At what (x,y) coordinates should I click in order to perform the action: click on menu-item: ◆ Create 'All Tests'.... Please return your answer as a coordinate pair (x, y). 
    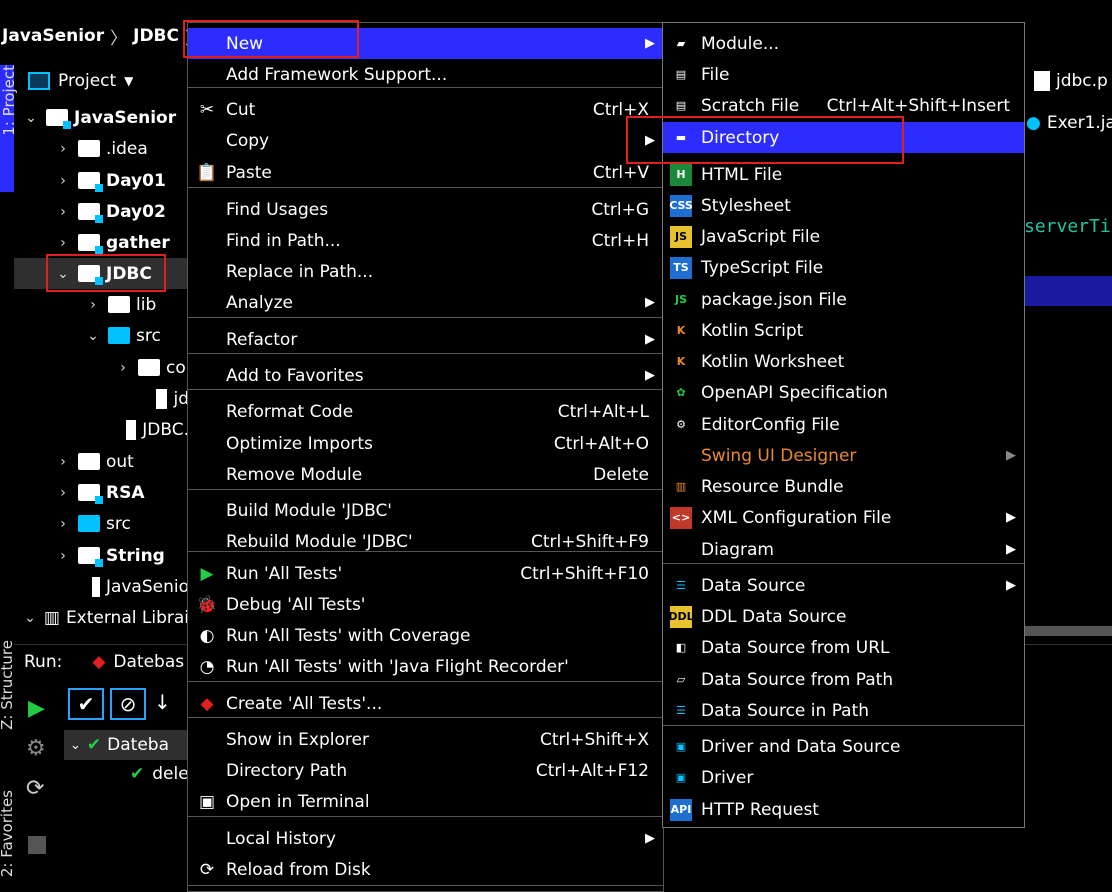
    Looking at the image, I should click on (425, 703).